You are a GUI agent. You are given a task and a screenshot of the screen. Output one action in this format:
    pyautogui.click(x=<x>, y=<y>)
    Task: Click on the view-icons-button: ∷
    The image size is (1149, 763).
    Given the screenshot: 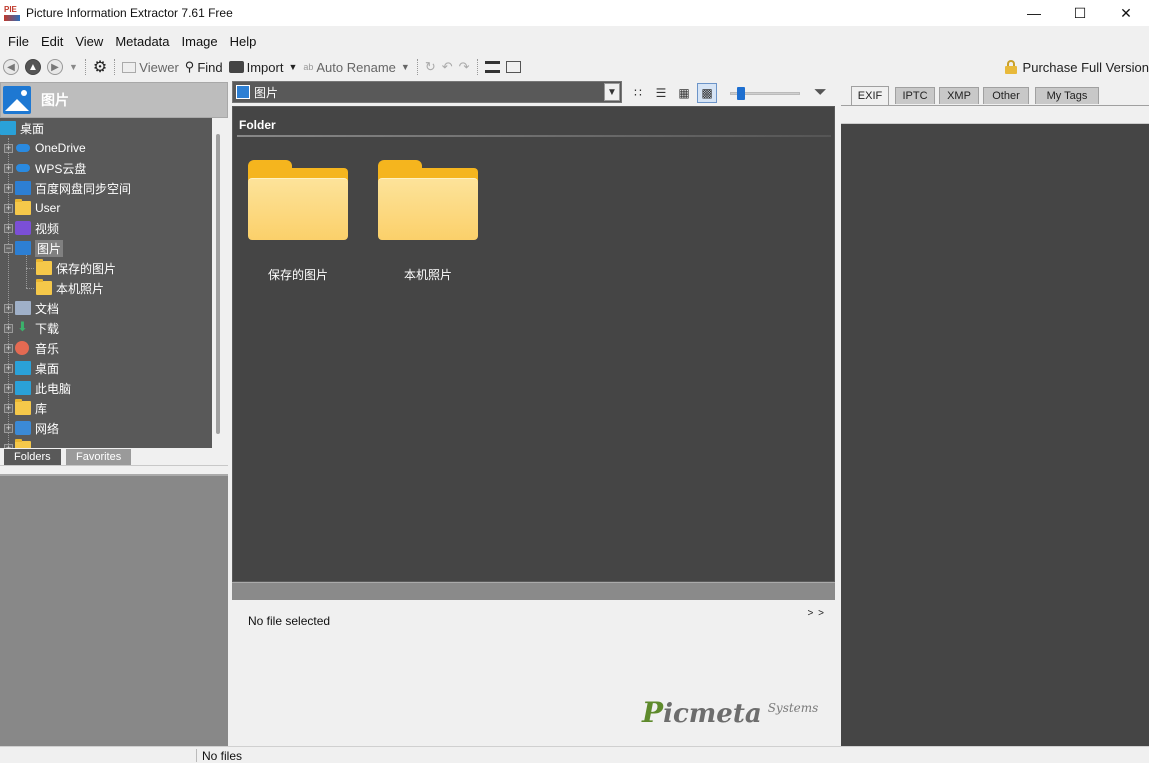 What is the action you would take?
    pyautogui.click(x=638, y=93)
    